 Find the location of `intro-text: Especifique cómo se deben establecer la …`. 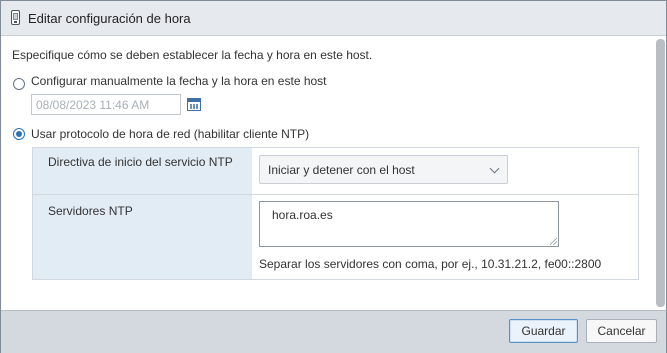

intro-text: Especifique cómo se deben establecer la … is located at coordinates (192, 55).